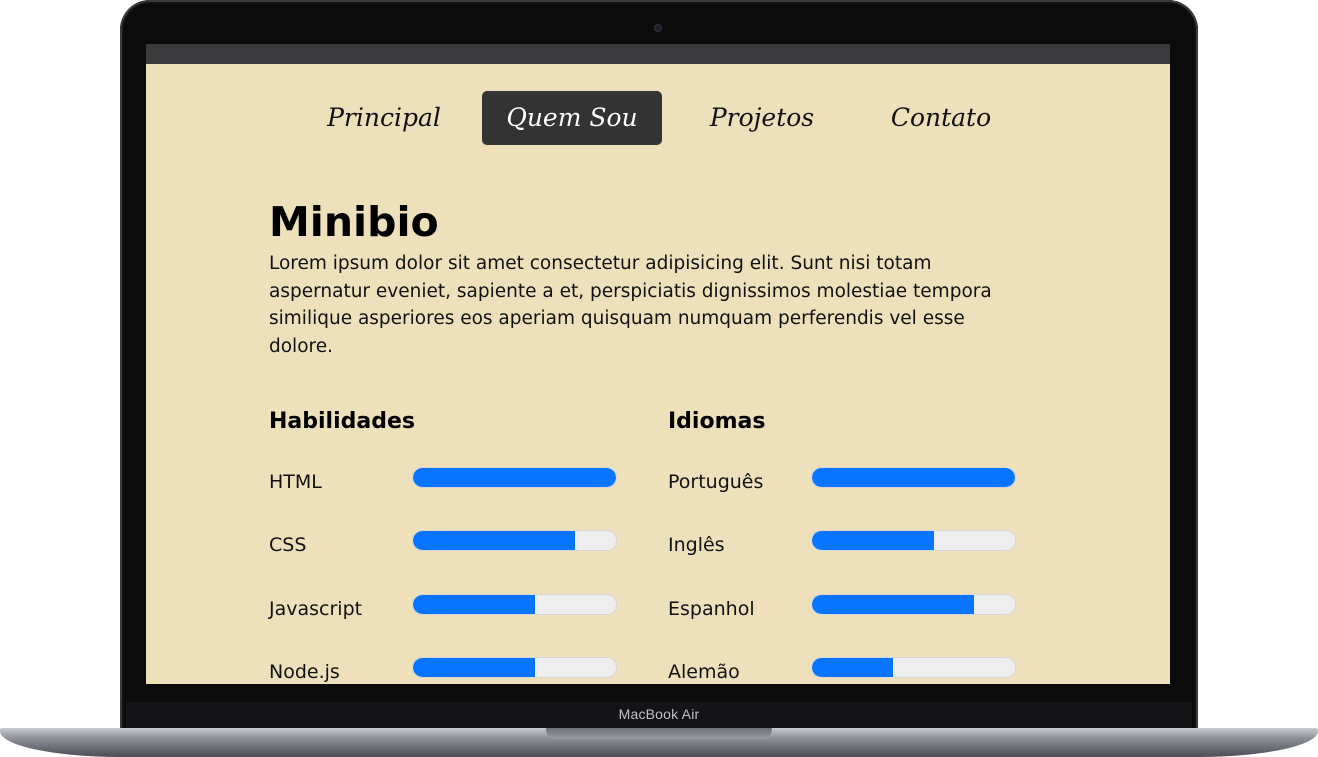 The image size is (1318, 757). What do you see at coordinates (572, 118) in the screenshot?
I see `nav-link-quem-sou: Quem Sou` at bounding box center [572, 118].